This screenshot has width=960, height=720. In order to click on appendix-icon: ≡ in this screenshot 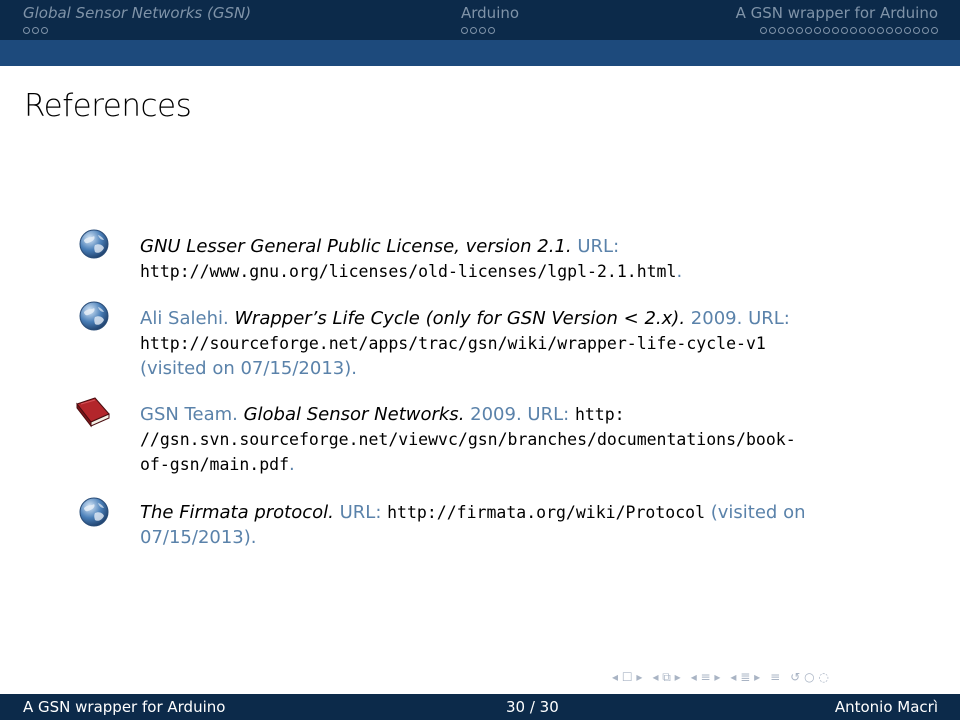, I will do `click(775, 677)`.